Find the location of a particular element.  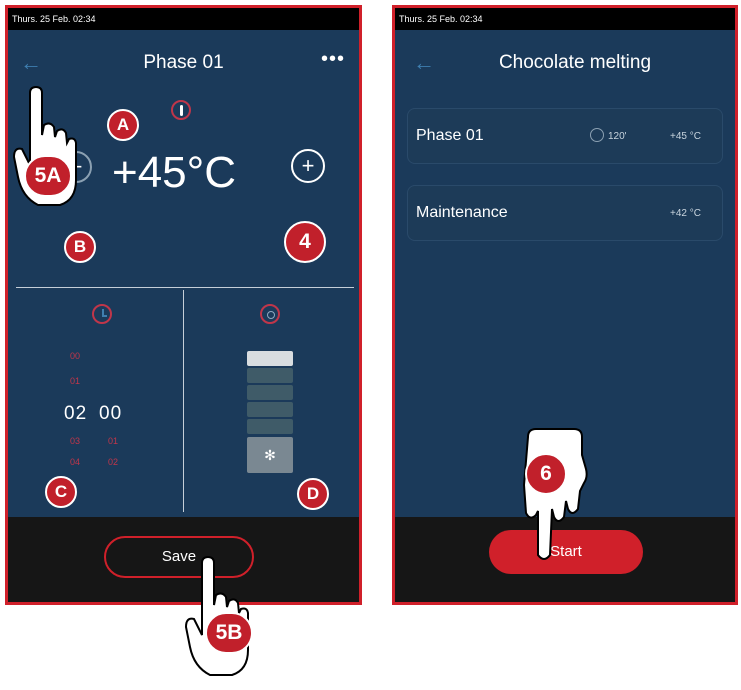

phase-temperature: +42 °C is located at coordinates (685, 213).